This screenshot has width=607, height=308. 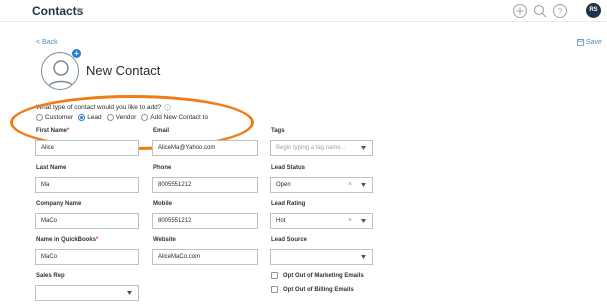 What do you see at coordinates (123, 70) in the screenshot?
I see `page-title: New Contact` at bounding box center [123, 70].